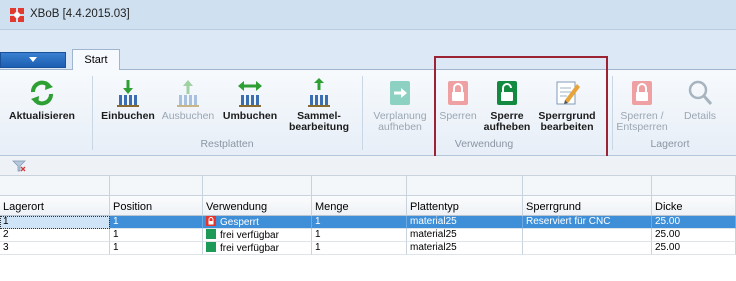  I want to click on umbuchen-button: Umbuchen, so click(250, 100).